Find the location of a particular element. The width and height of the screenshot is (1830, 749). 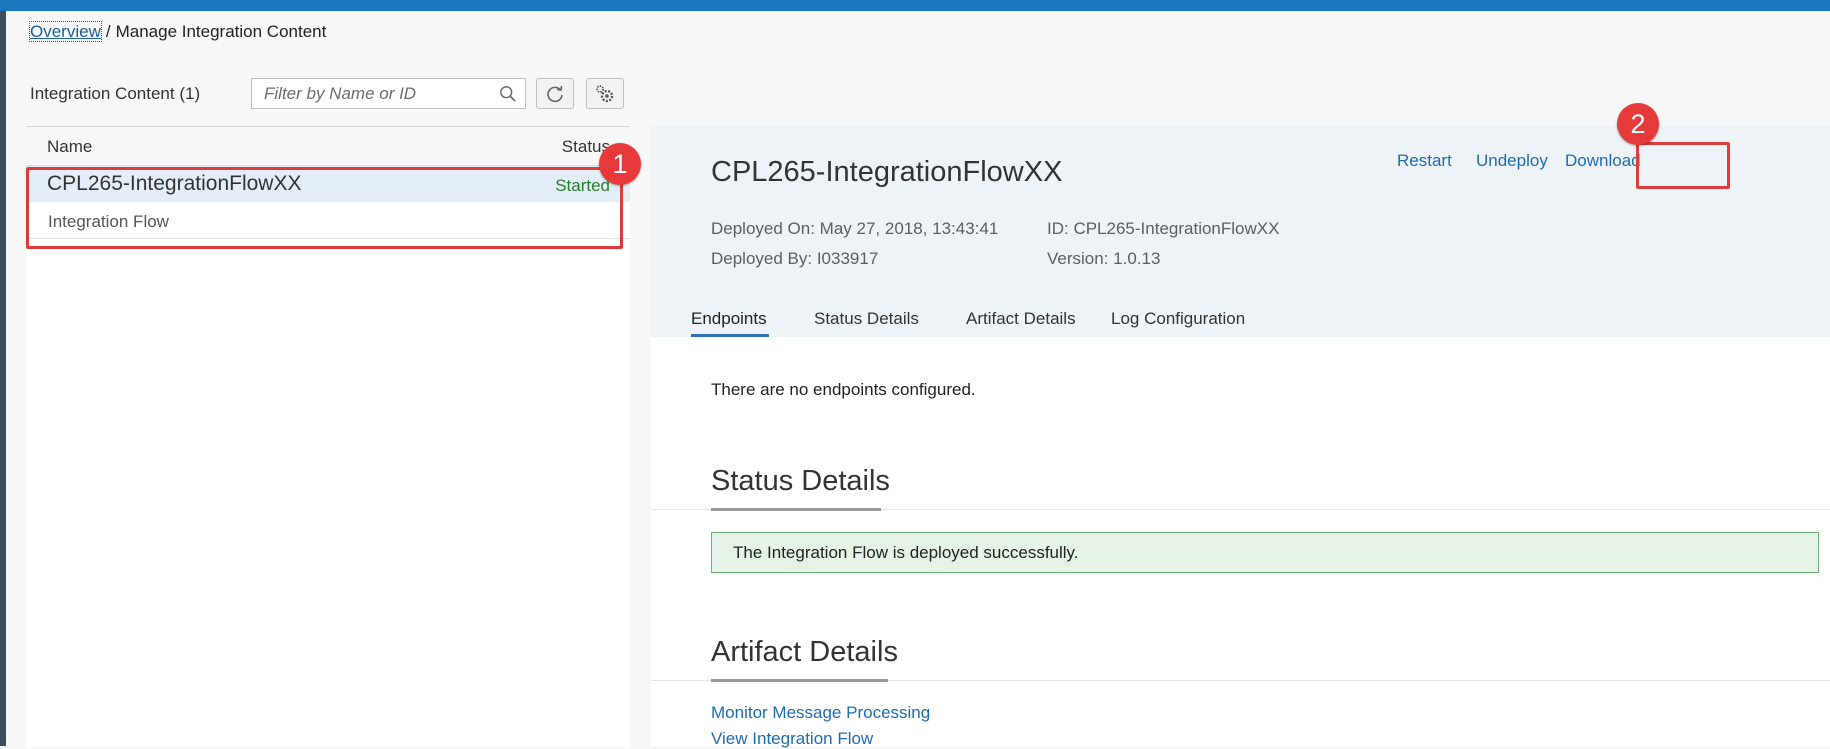

tab-endpoints: Endpoints is located at coordinates (729, 319).